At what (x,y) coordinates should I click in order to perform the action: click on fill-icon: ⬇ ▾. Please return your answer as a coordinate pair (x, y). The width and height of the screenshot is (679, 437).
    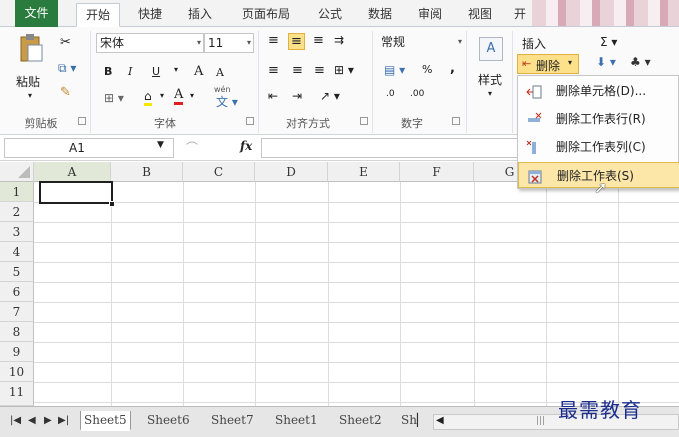
    Looking at the image, I should click on (606, 62).